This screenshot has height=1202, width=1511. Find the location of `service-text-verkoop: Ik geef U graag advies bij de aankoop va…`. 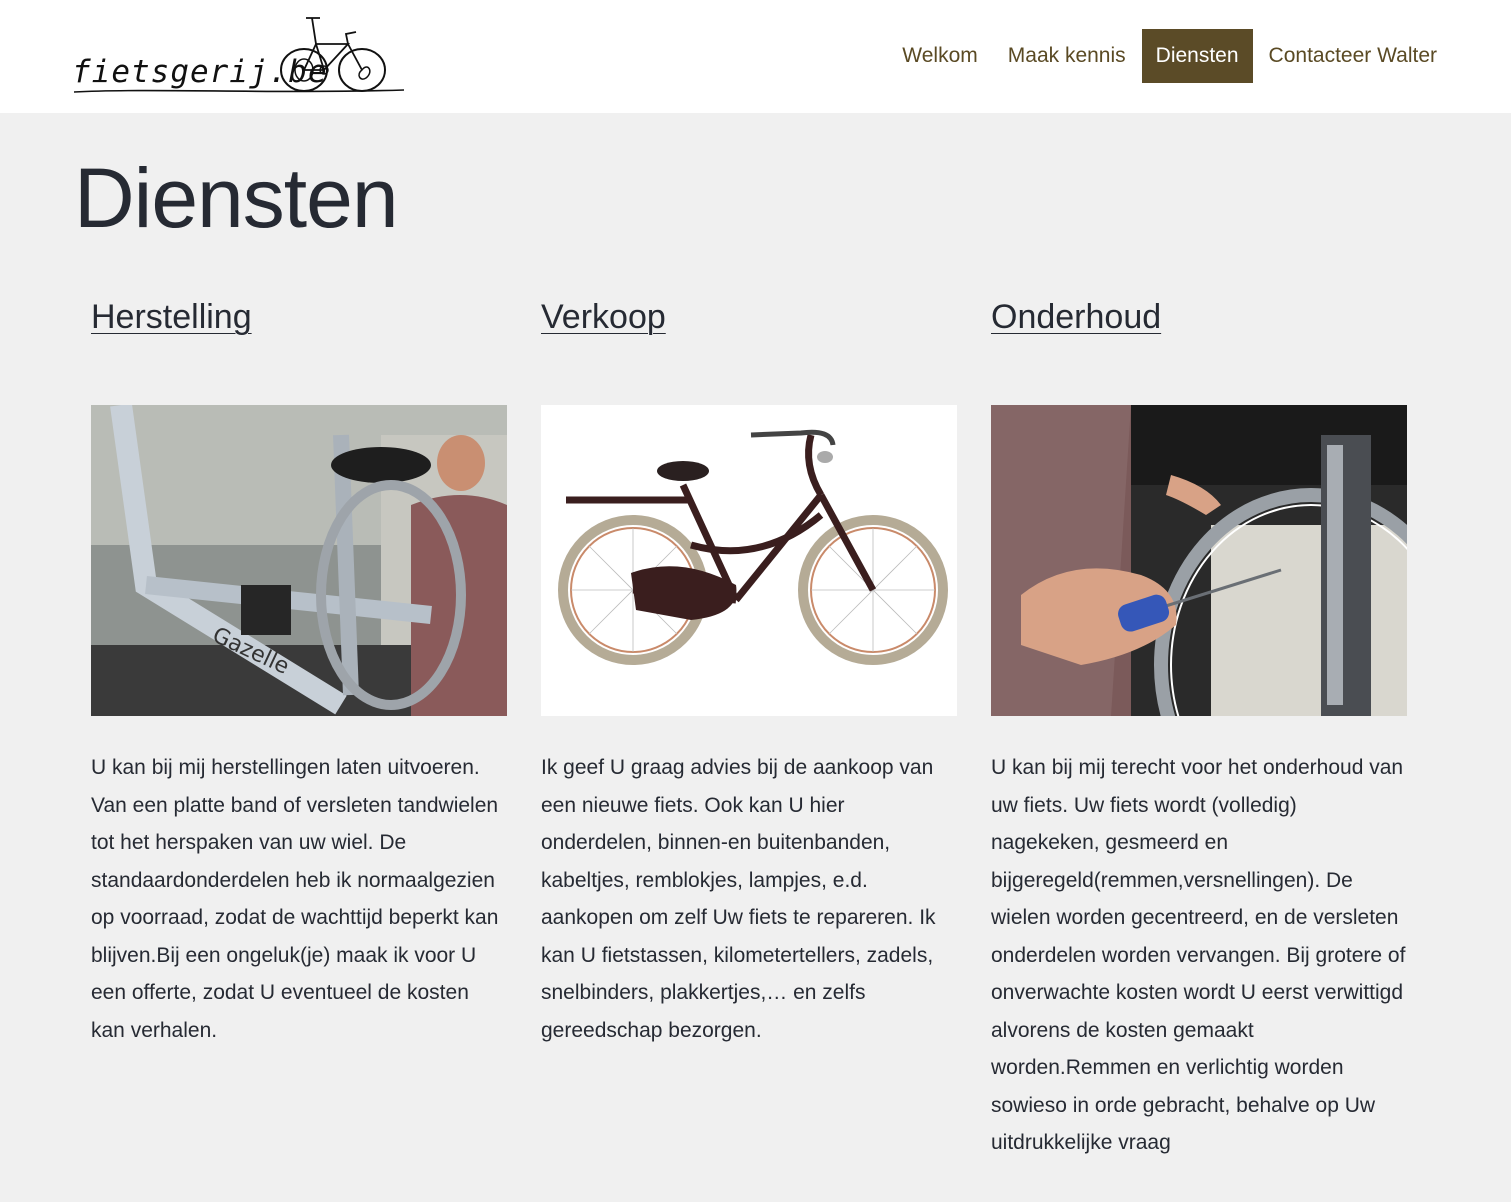

service-text-verkoop: Ik geef U graag advies bij de aankoop va… is located at coordinates (738, 899).